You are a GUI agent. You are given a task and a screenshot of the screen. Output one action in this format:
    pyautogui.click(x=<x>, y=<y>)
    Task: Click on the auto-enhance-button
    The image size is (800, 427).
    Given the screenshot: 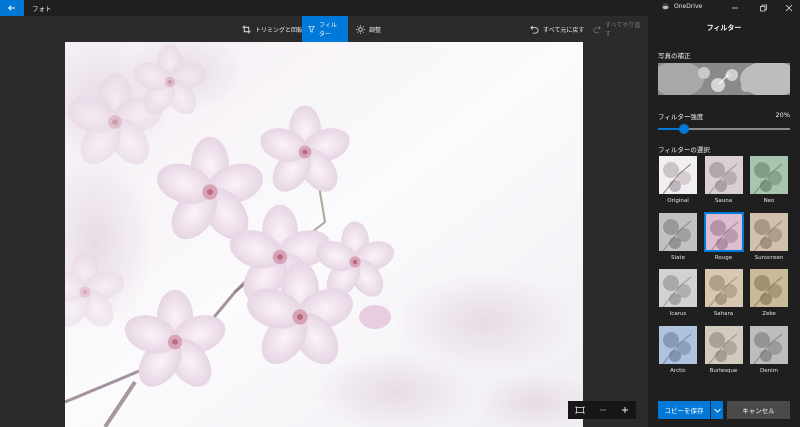 What is the action you would take?
    pyautogui.click(x=724, y=79)
    